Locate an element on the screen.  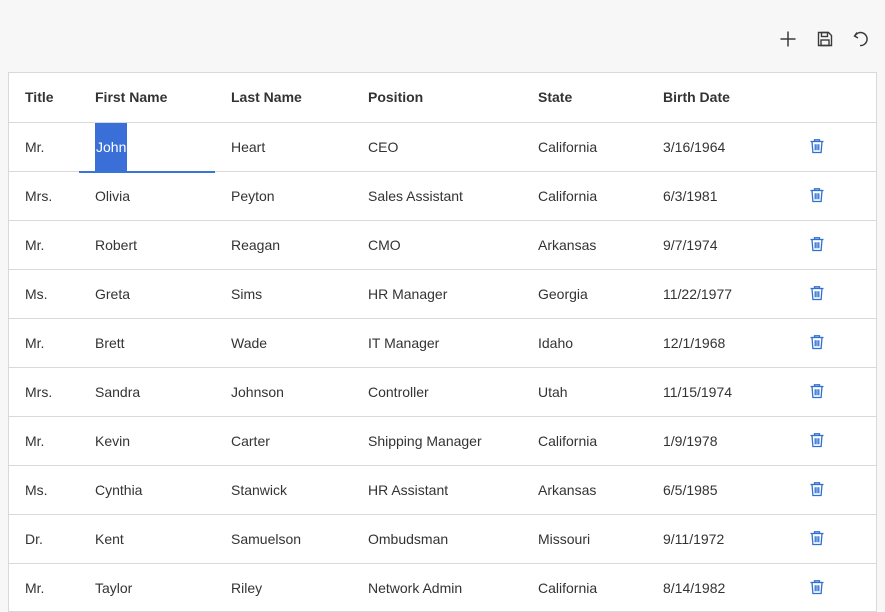
cell-birth-date: 11/15/1974 is located at coordinates (722, 392).